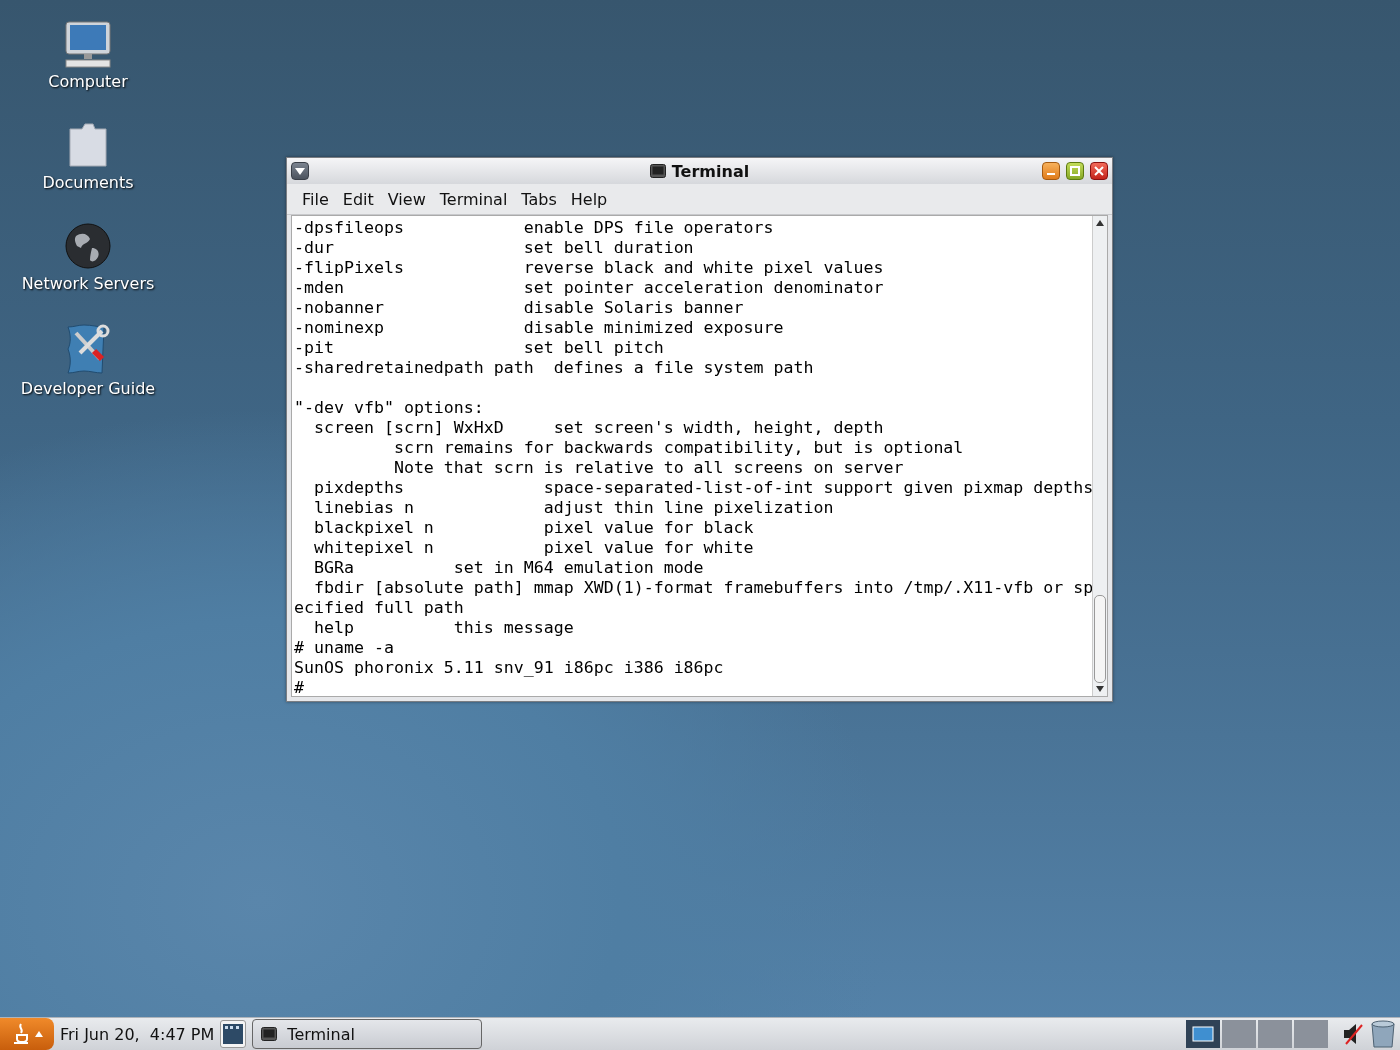 The height and width of the screenshot is (1050, 1400). I want to click on close-icon, so click(1099, 171).